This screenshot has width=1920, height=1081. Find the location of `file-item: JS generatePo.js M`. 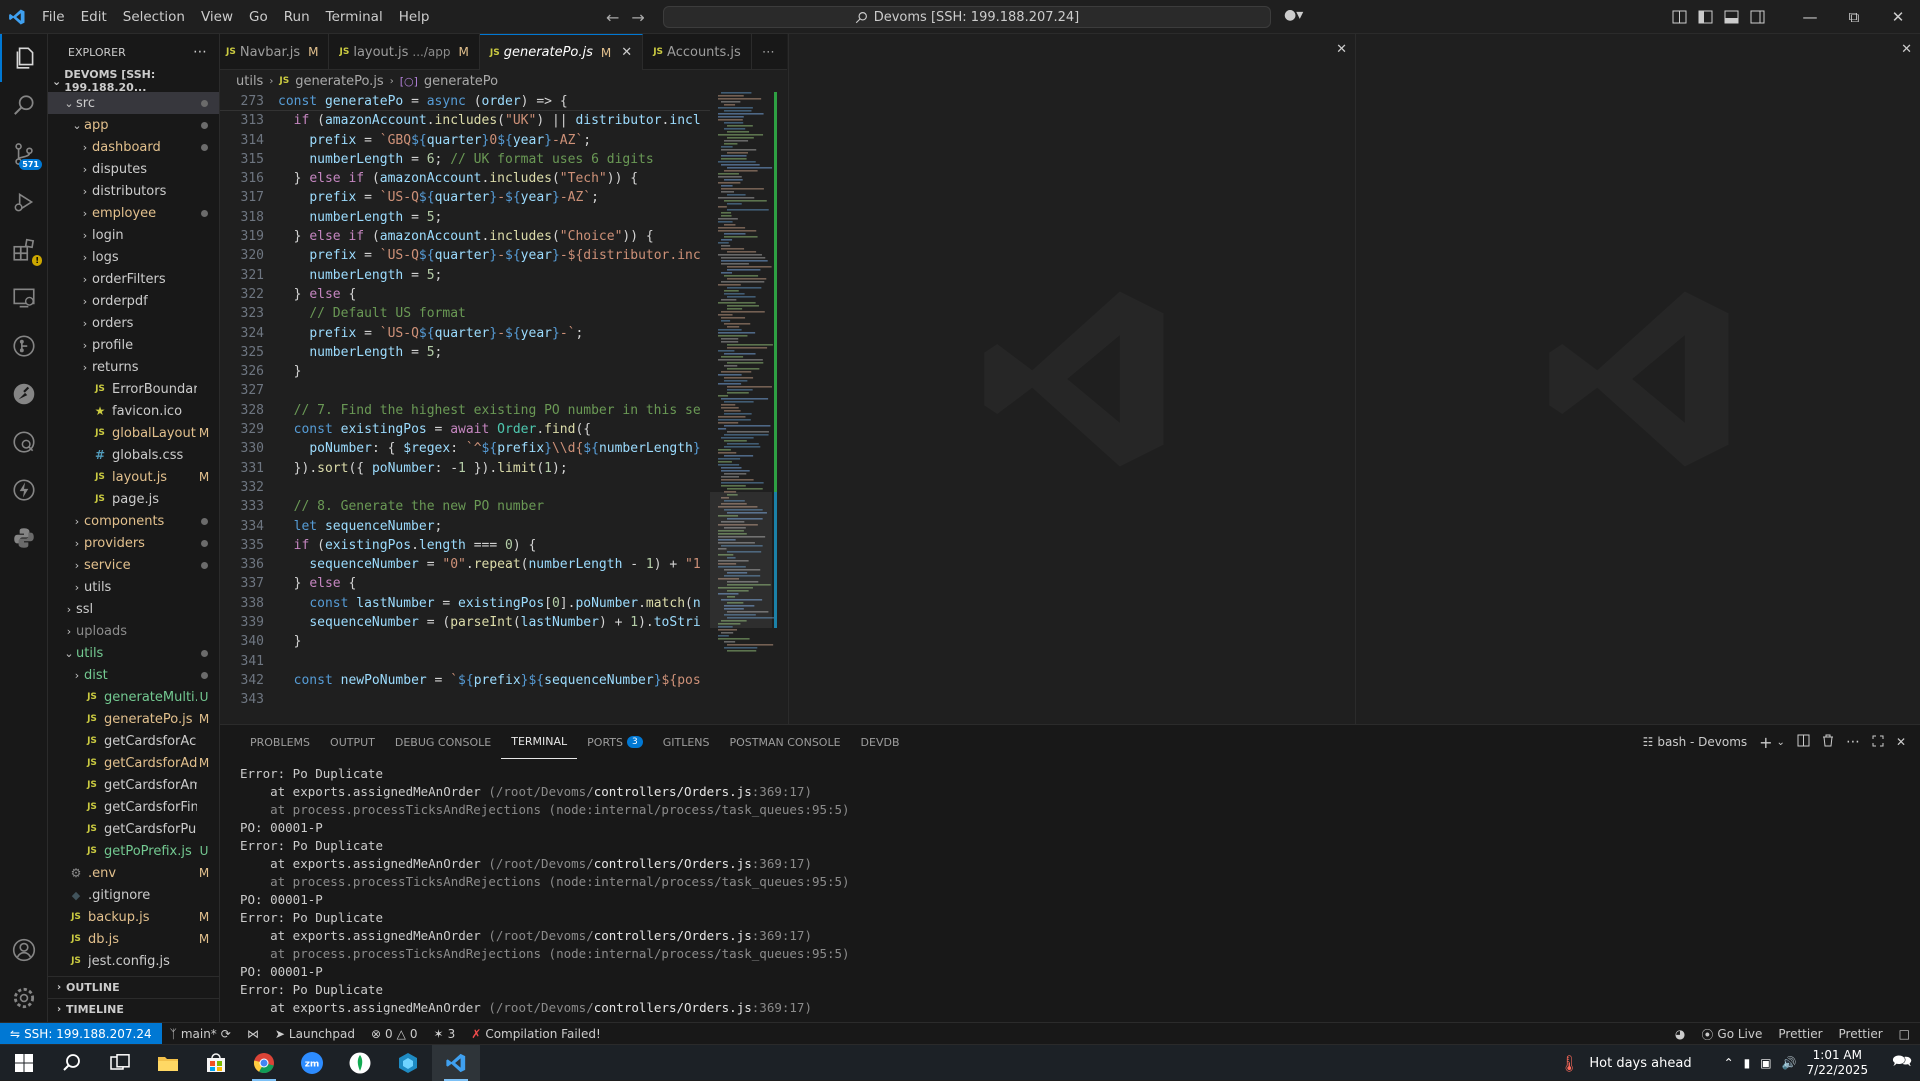

file-item: JS generatePo.js M is located at coordinates (133, 719).